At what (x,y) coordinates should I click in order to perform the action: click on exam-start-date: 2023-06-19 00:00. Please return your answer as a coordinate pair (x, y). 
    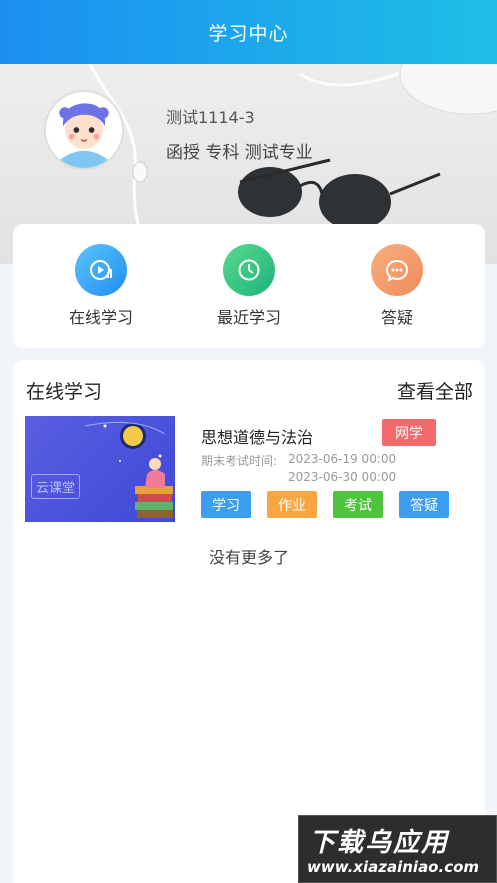
    Looking at the image, I should click on (342, 459).